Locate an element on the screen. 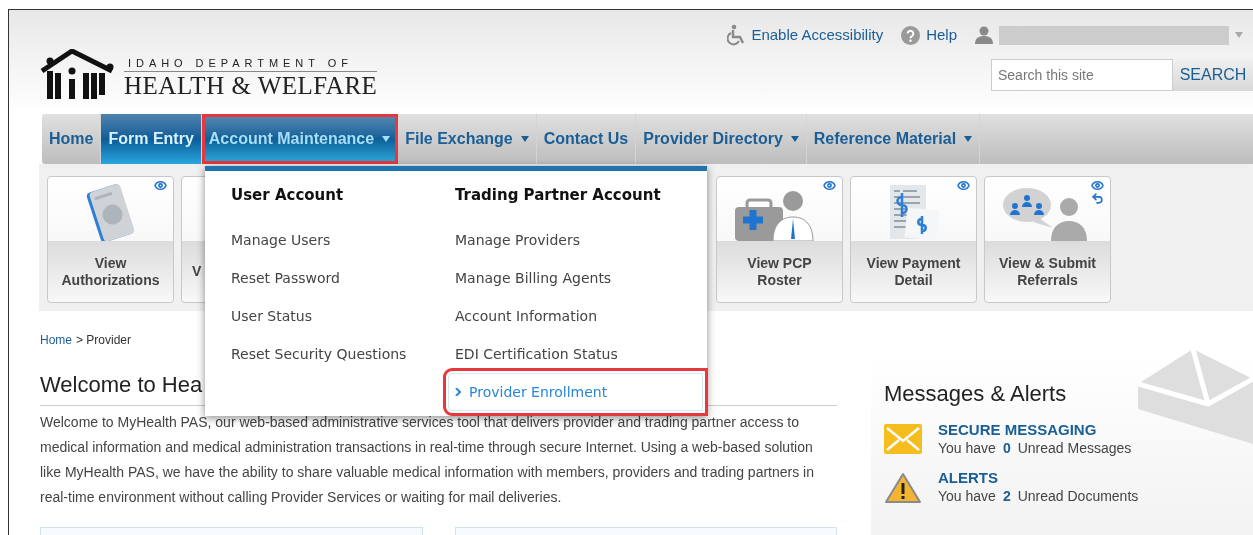 The height and width of the screenshot is (535, 1253). alert-link: ALERTS is located at coordinates (1038, 477).